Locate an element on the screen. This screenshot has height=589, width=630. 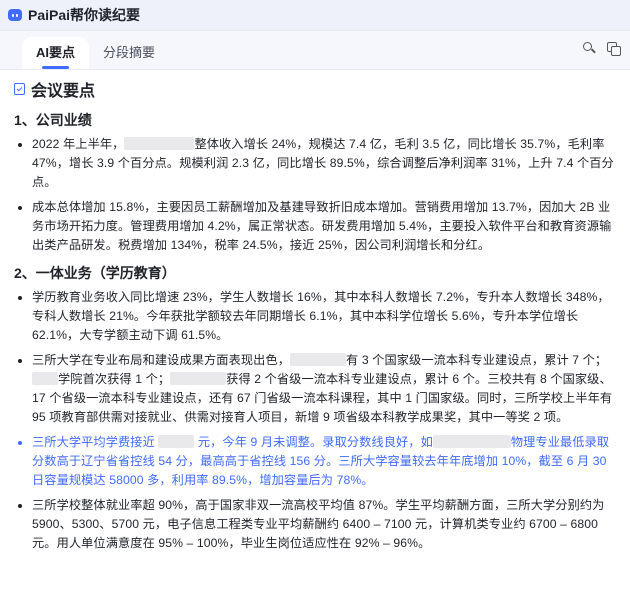
bullet-text: 2022 年上半年， is located at coordinates (78, 144).